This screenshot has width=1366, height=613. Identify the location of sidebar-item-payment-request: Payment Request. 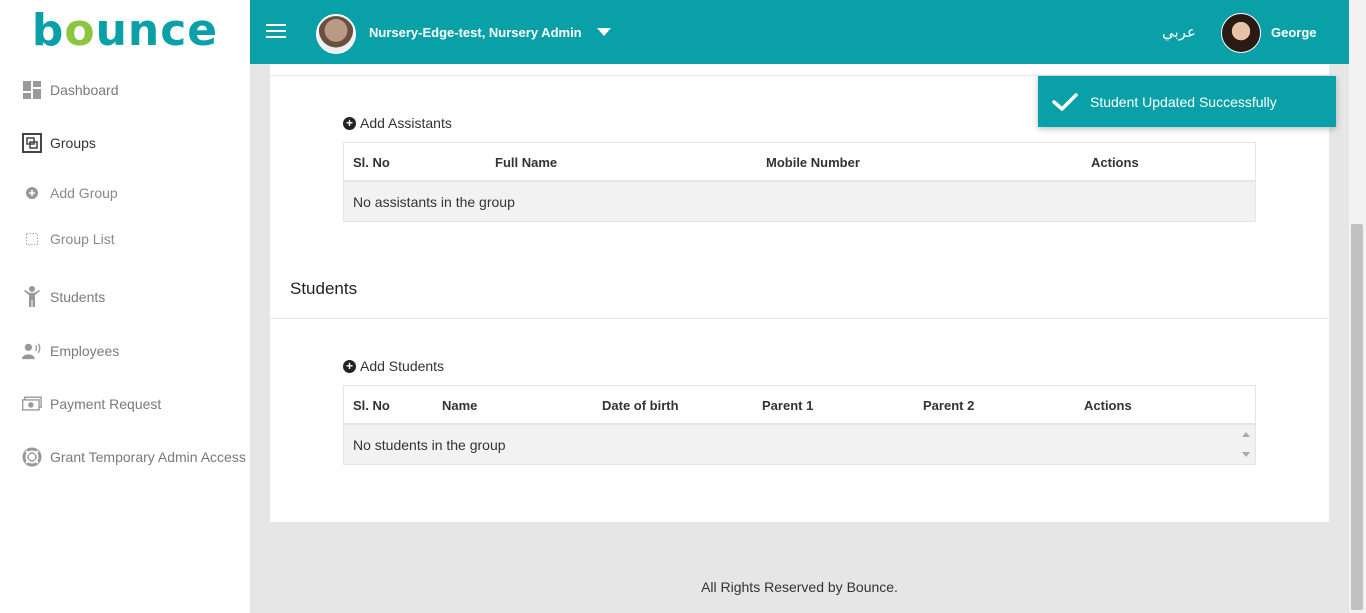
(91, 404).